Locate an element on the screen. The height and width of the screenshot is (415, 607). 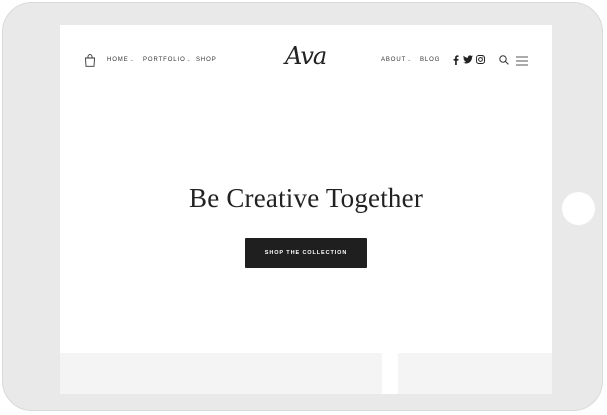
nav-about: ABOUT⌄ is located at coordinates (396, 60).